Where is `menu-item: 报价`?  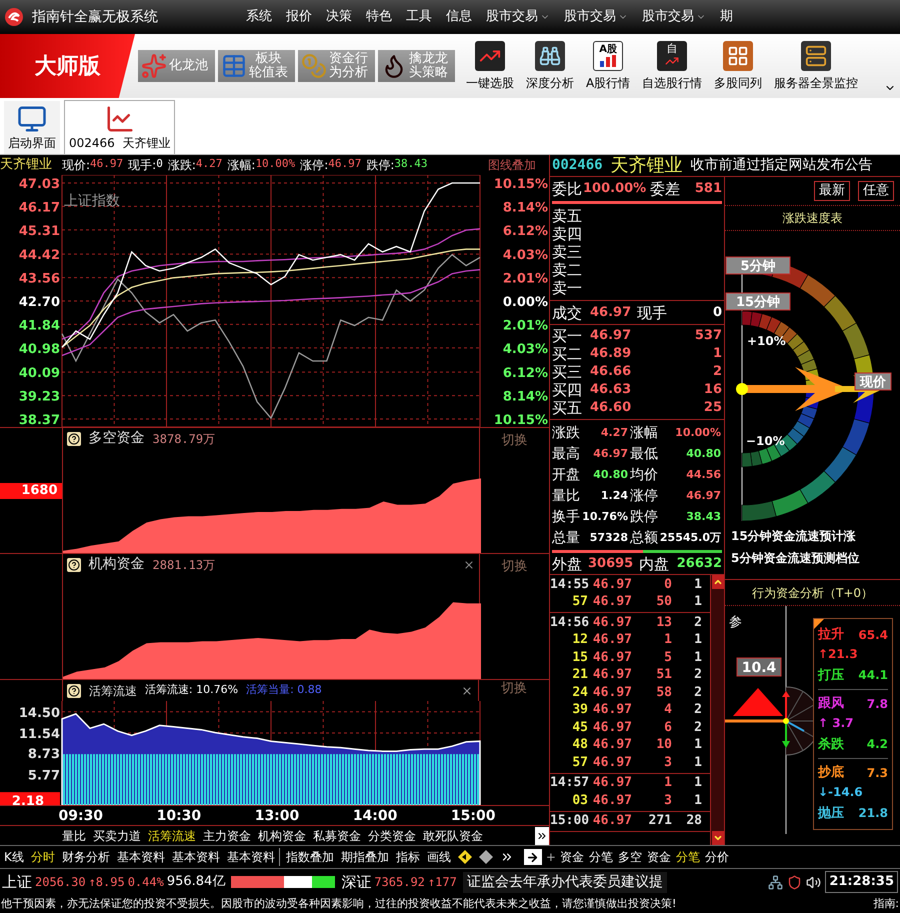 menu-item: 报价 is located at coordinates (299, 17).